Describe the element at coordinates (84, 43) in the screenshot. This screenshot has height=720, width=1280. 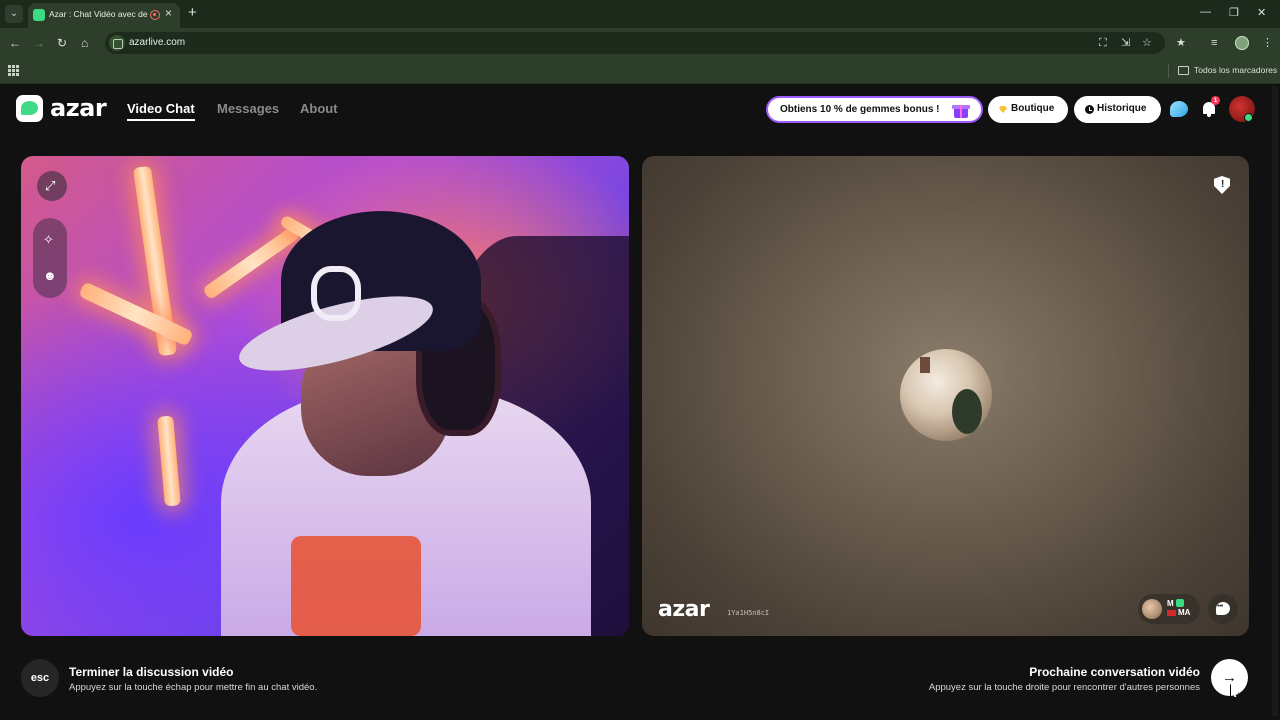
I see `home-icon: ⌂` at that location.